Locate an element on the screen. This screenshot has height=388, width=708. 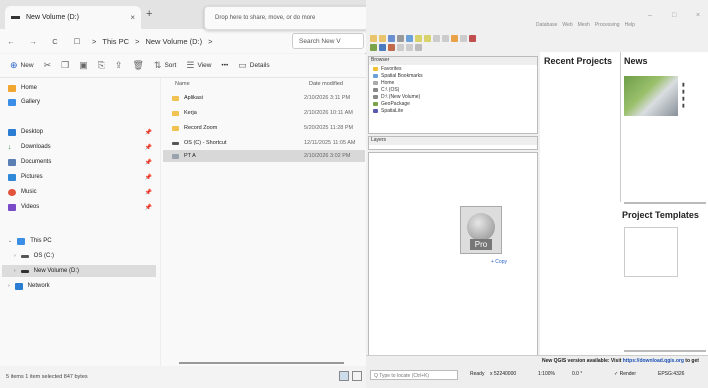
file-name: Aplikasi is located at coordinates (193, 98).